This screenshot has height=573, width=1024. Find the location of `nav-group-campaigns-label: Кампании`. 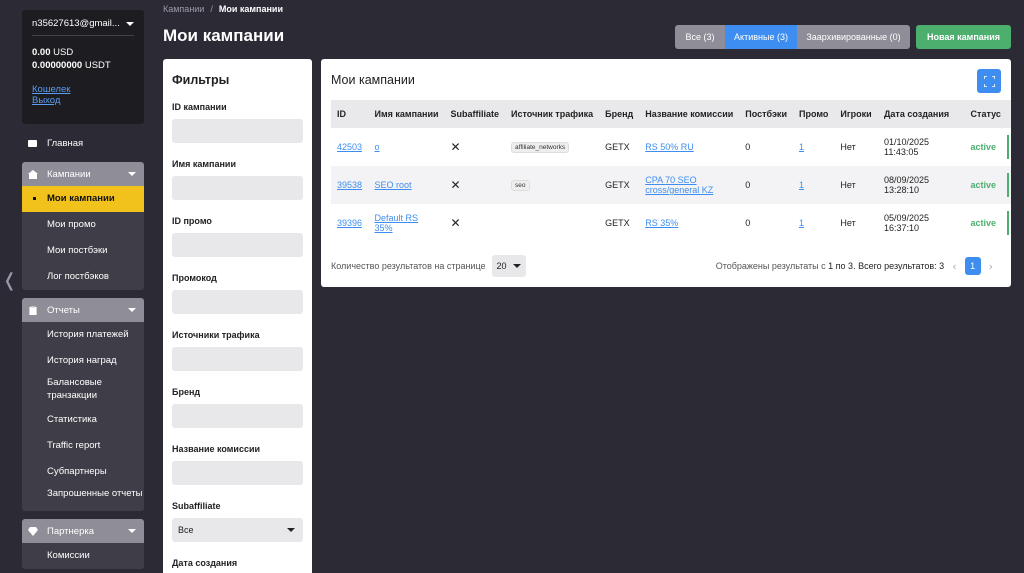

nav-group-campaigns-label: Кампании is located at coordinates (69, 174).